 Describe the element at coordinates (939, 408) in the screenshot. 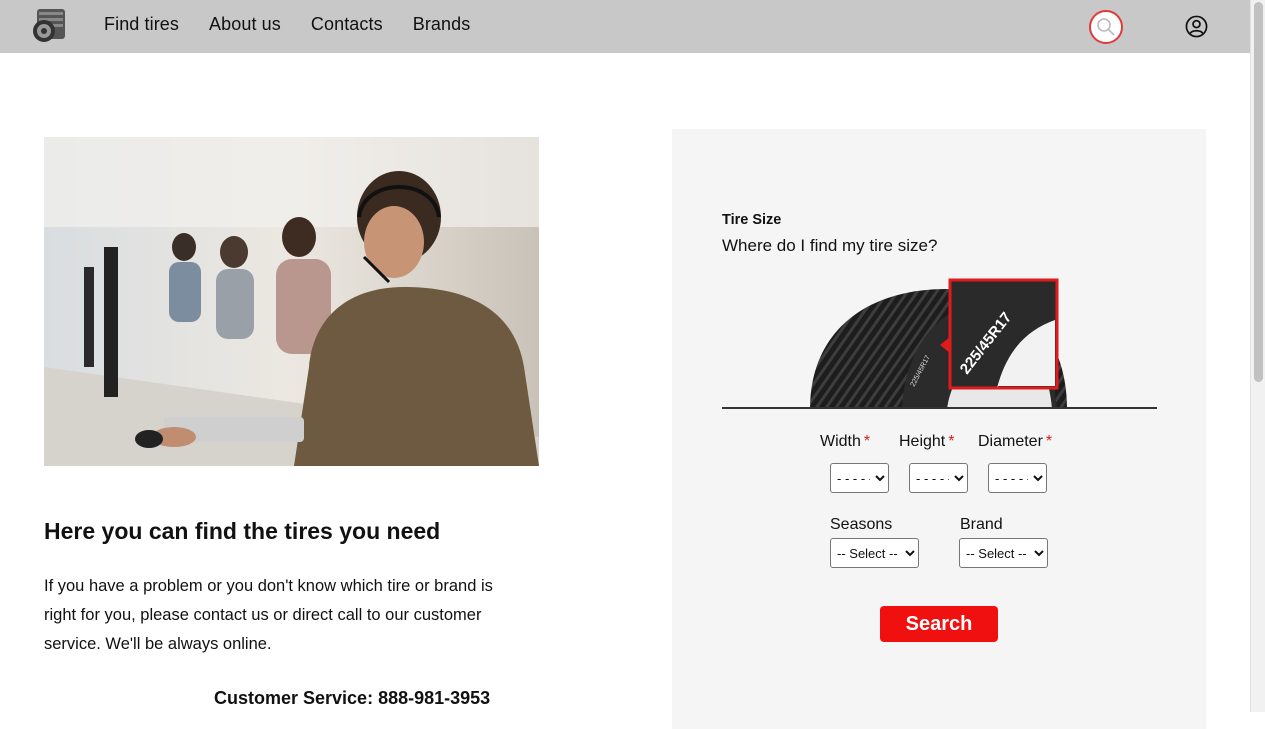

I see `divider-line` at that location.